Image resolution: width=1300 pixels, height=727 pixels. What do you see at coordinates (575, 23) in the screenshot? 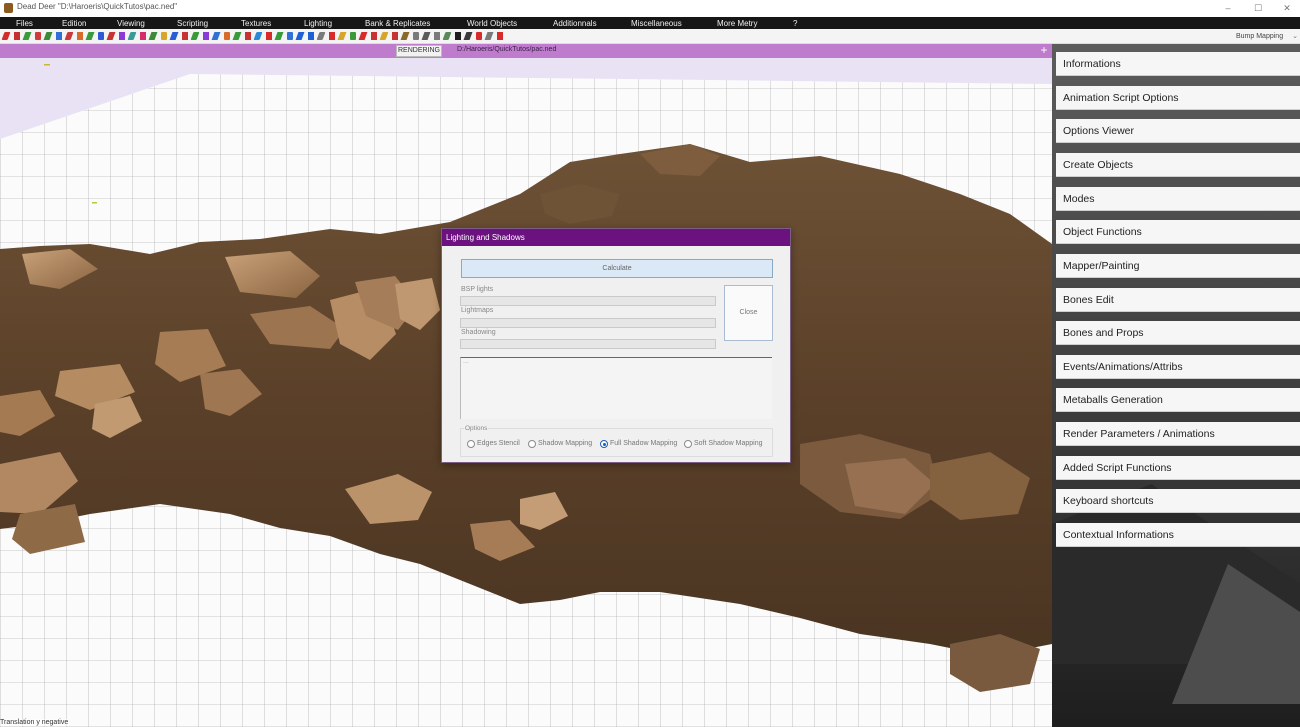
I see `menu-additionnals: Additionnals` at bounding box center [575, 23].